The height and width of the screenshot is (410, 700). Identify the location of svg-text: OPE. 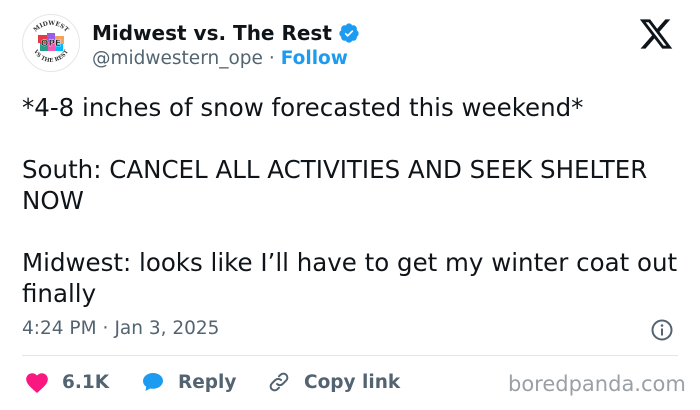
(51, 44).